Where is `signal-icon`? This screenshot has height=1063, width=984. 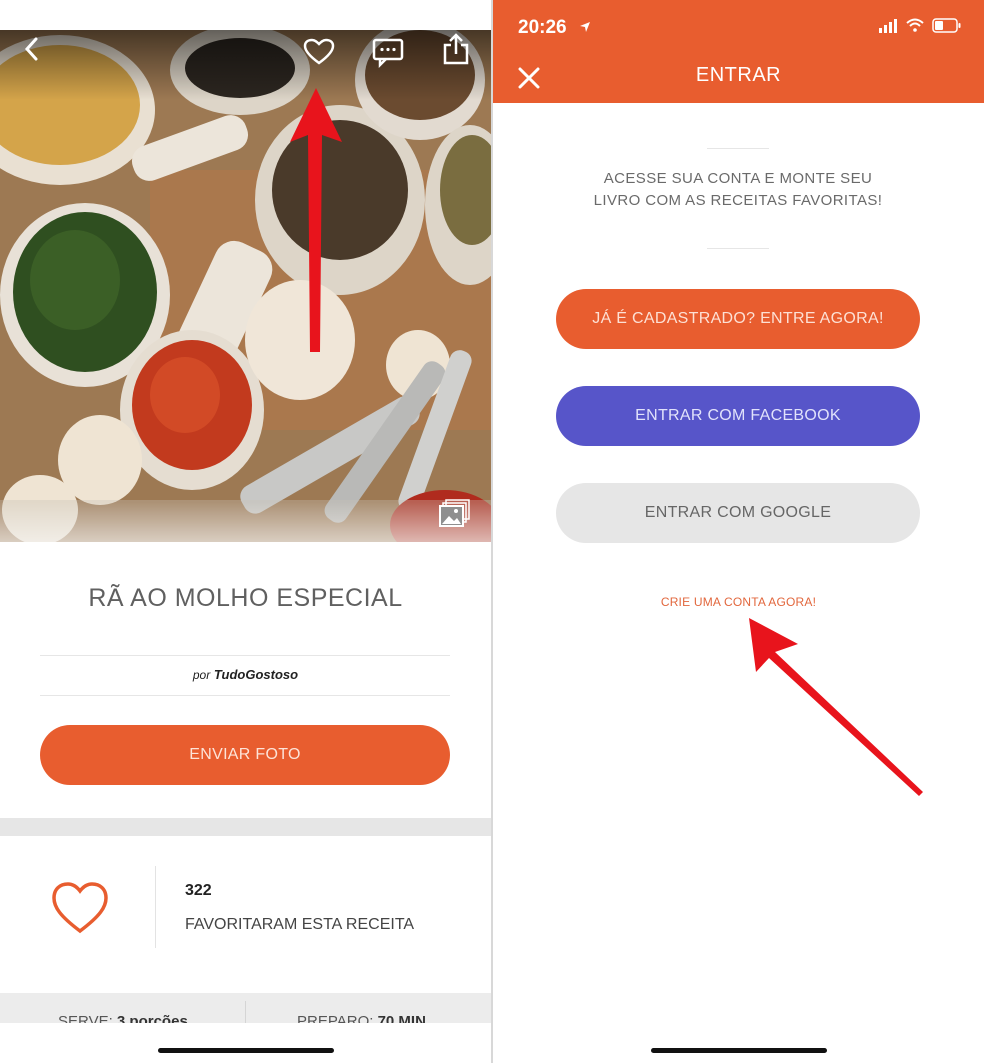 signal-icon is located at coordinates (888, 26).